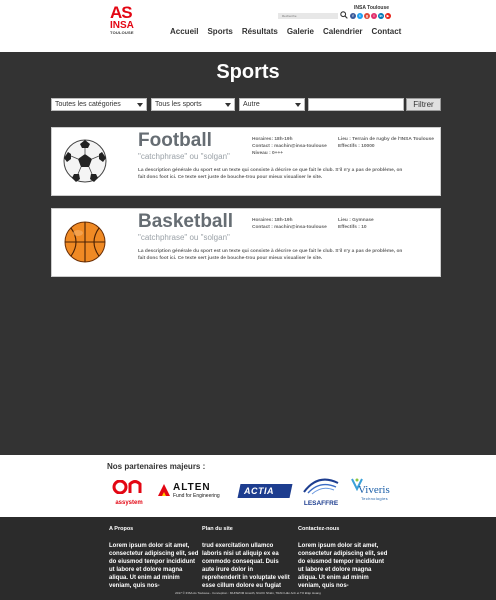  I want to click on brand-name: INSA Toulouse, so click(371, 8).